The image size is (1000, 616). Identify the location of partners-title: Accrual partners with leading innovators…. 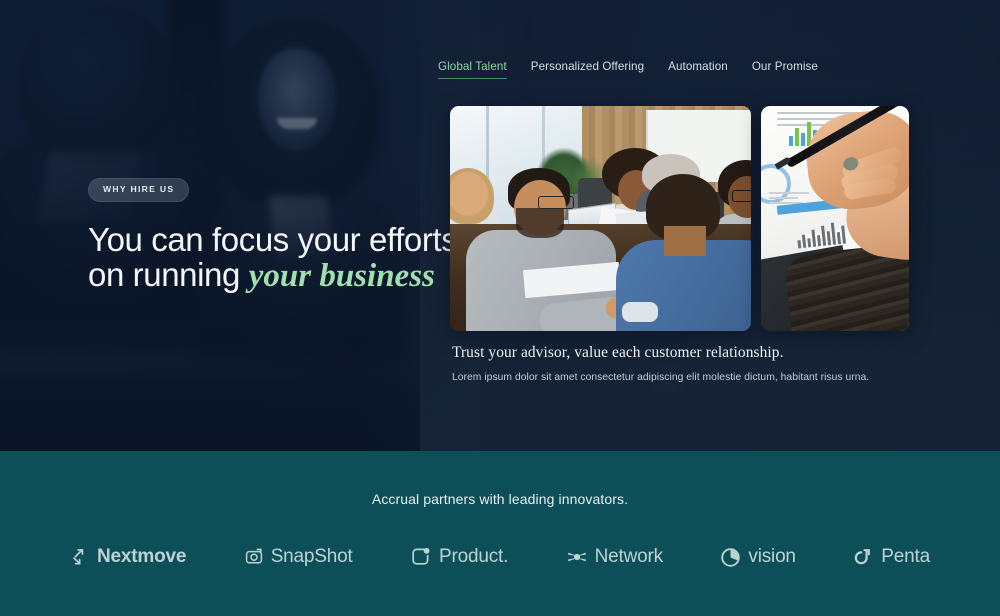
(500, 499).